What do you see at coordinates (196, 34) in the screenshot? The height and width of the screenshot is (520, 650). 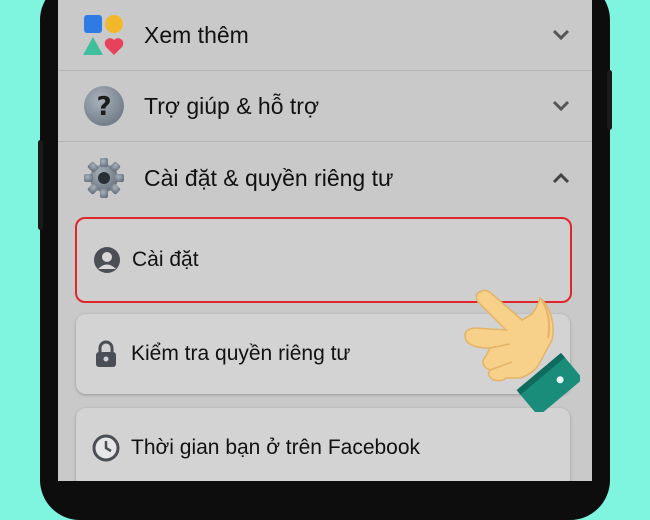 I see `menu-item-label: Xem thêm` at bounding box center [196, 34].